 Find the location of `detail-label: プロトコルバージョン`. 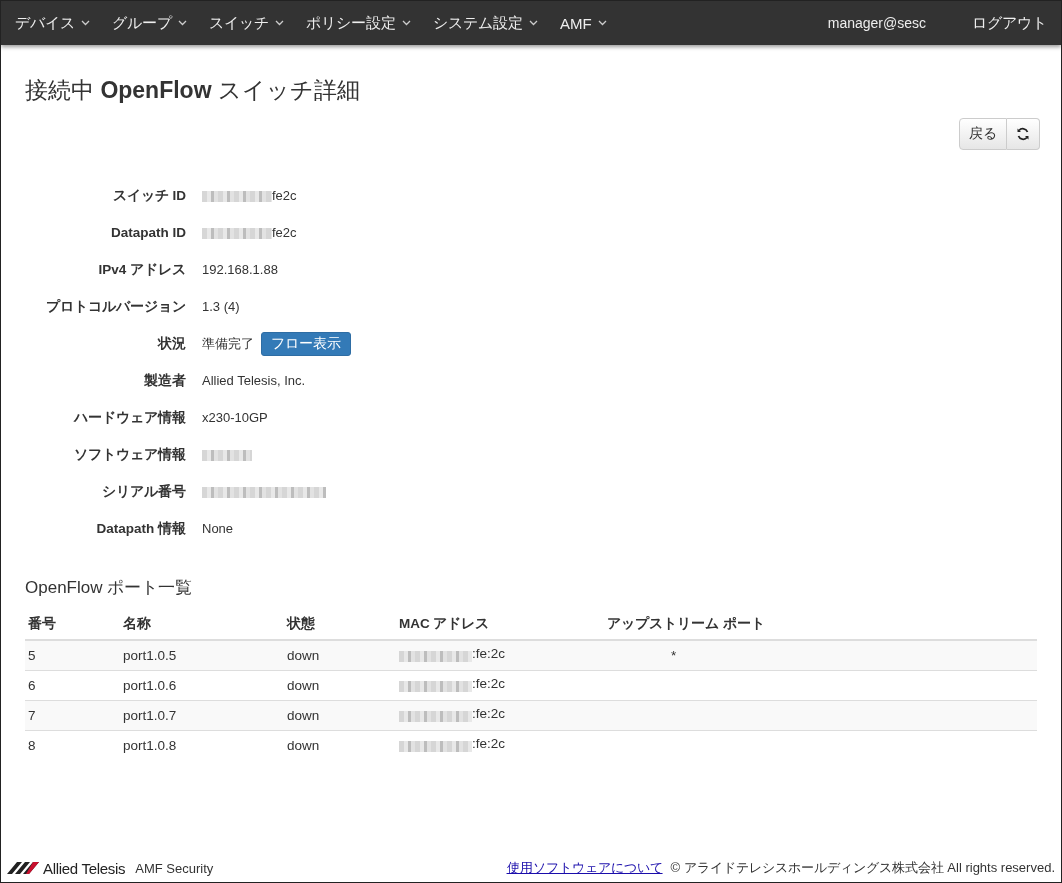

detail-label: プロトコルバージョン is located at coordinates (115, 307).